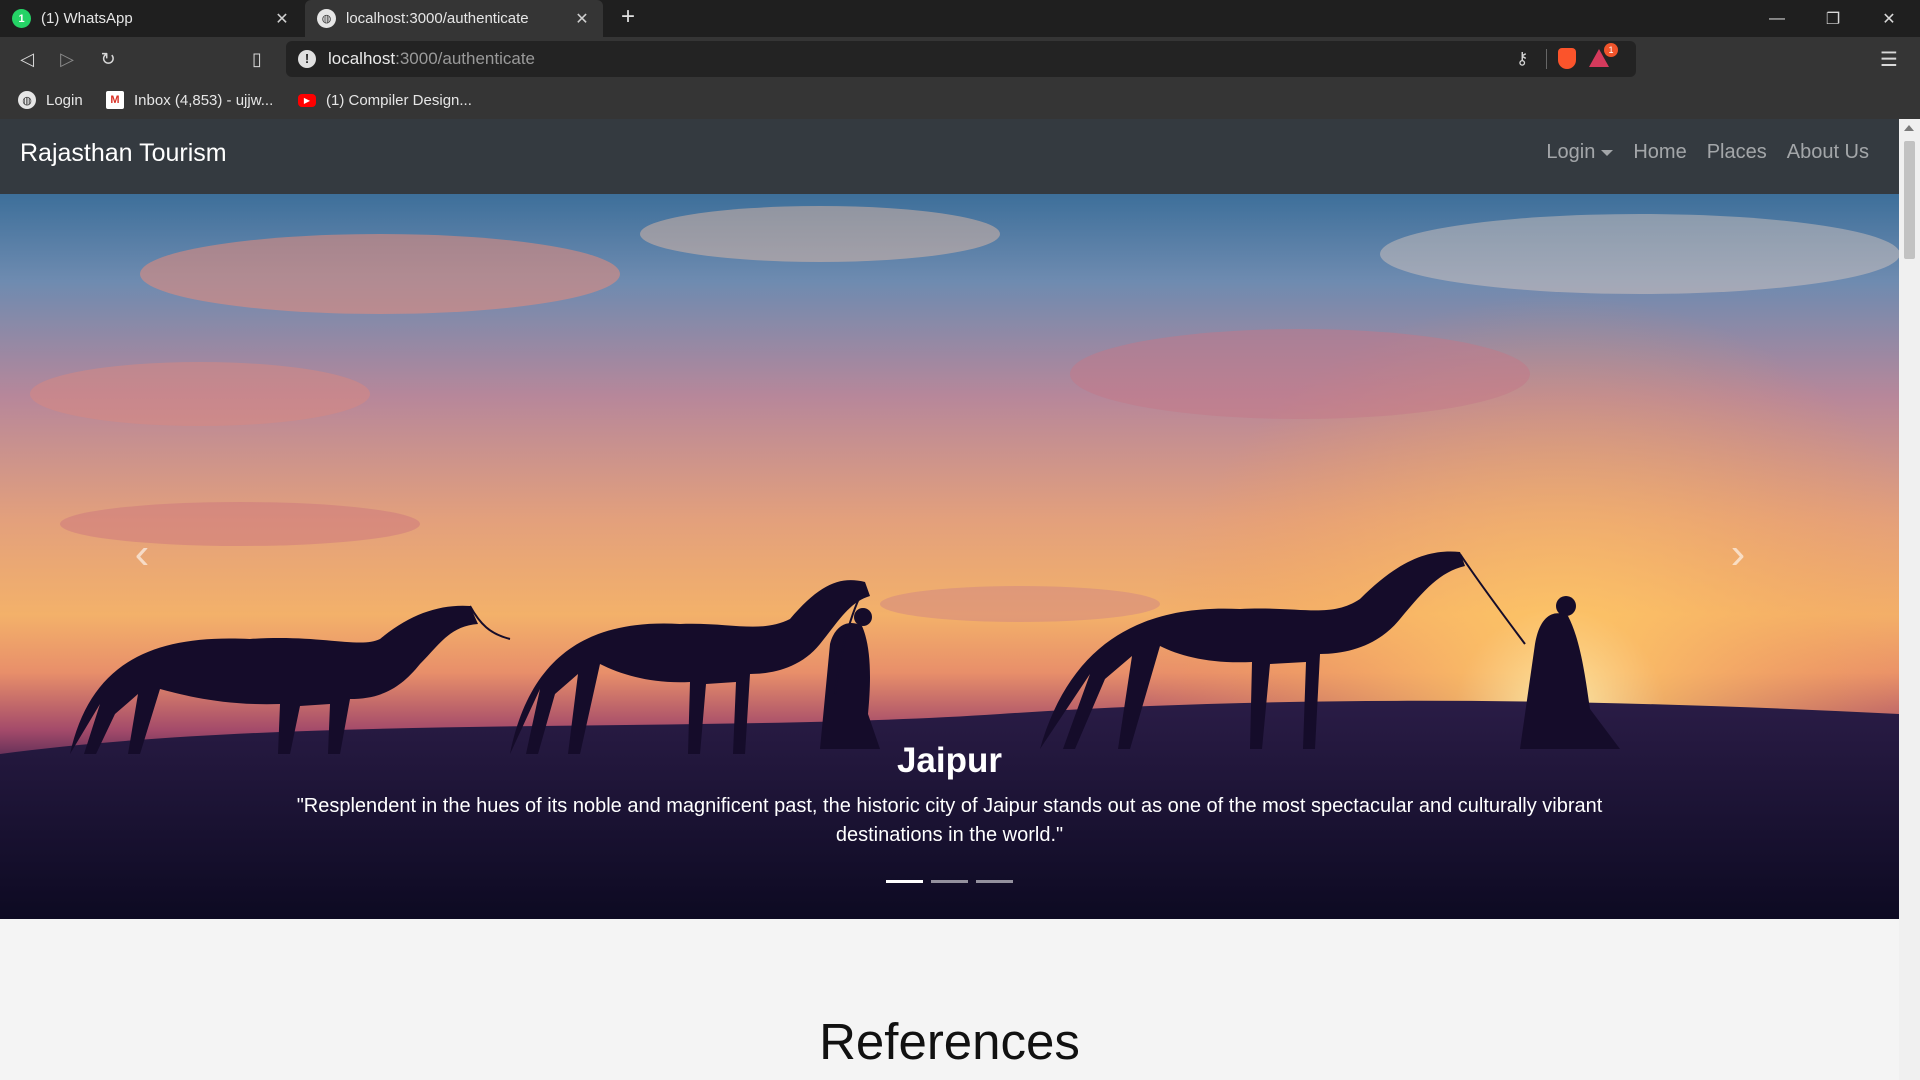  I want to click on whatsapp-icon: 1, so click(21, 18).